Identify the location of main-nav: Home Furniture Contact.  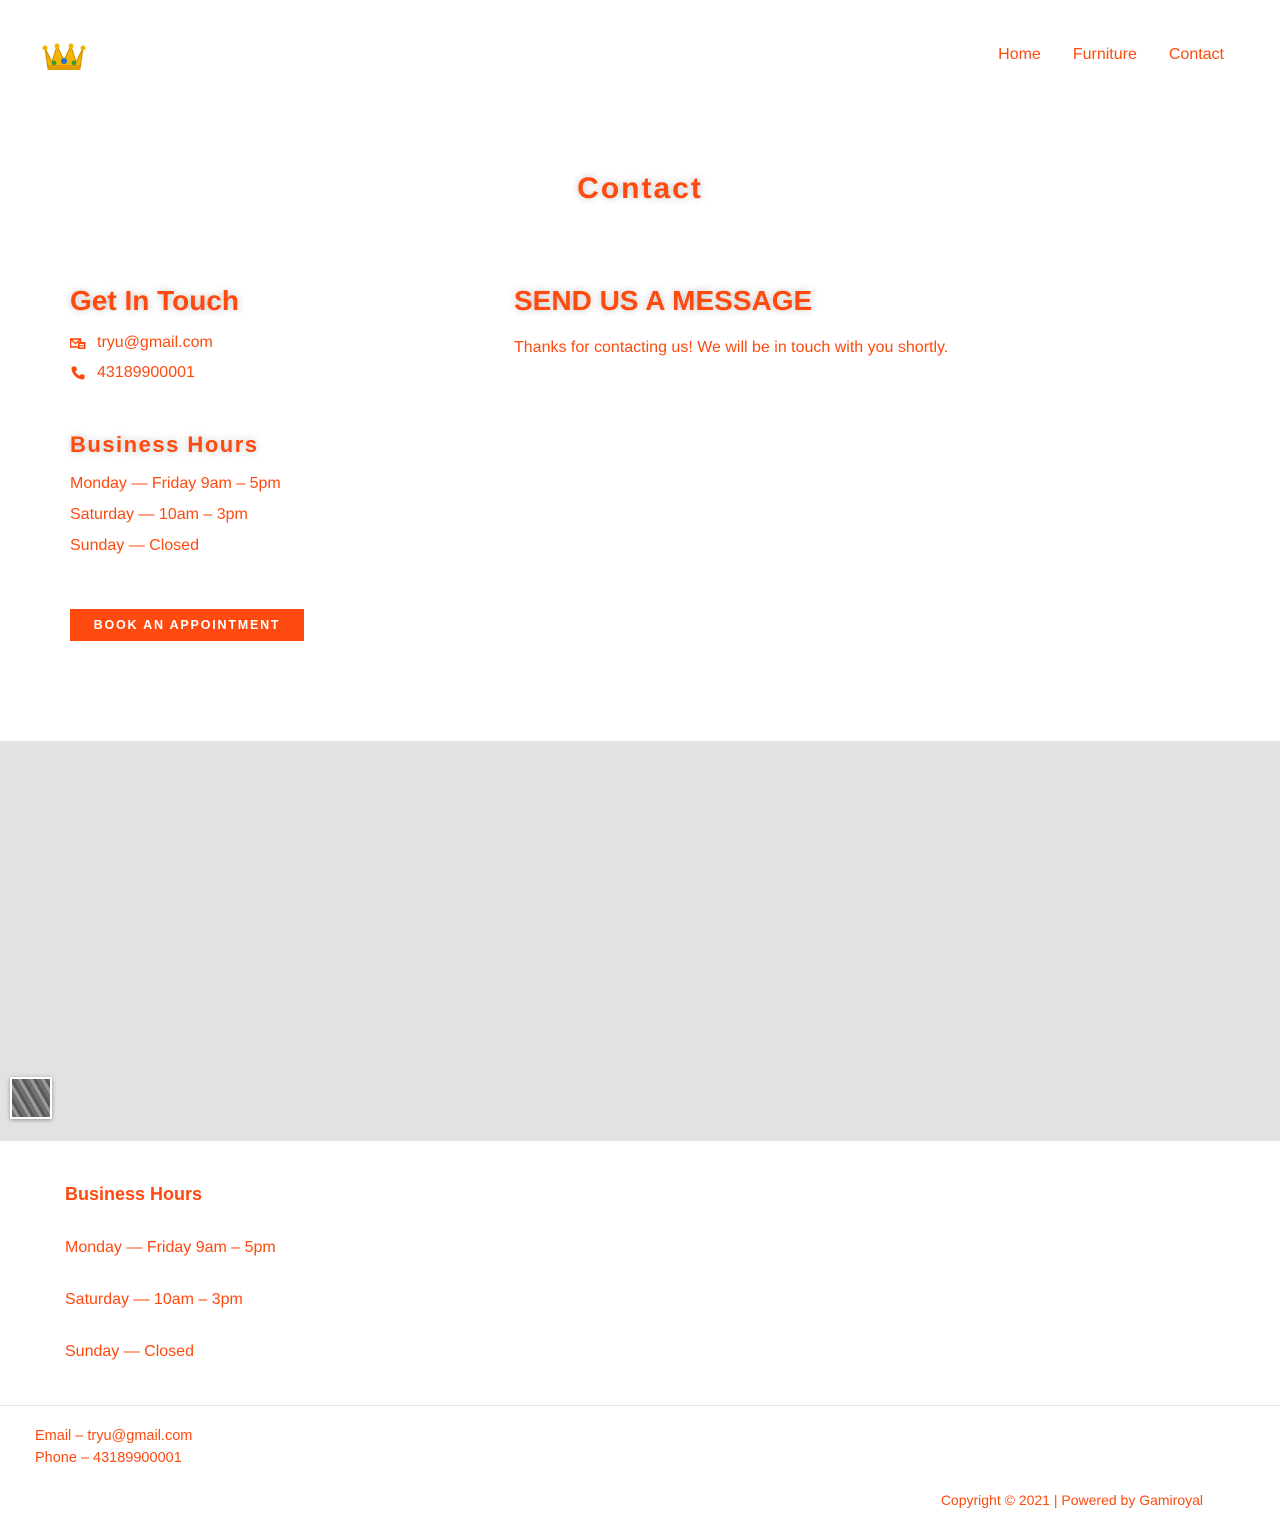
(1111, 55).